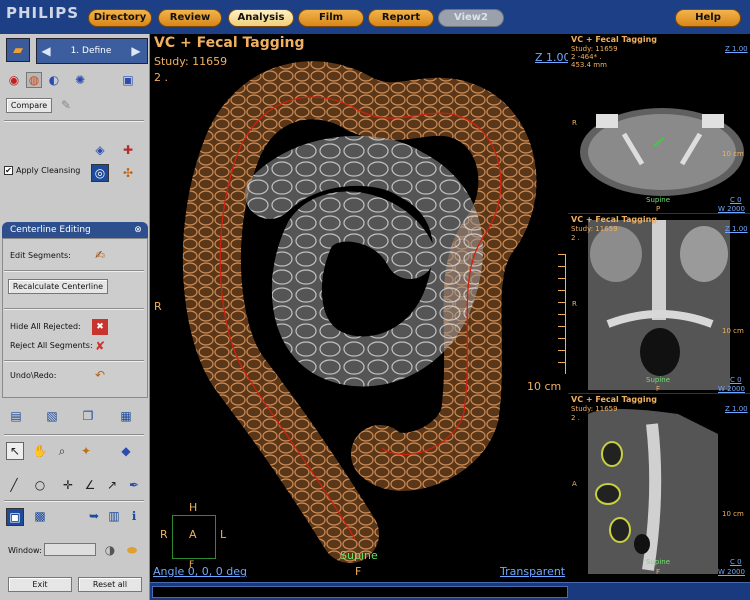  Describe the element at coordinates (358, 571) in the screenshot. I see `bottom-orientation-label: F` at that location.